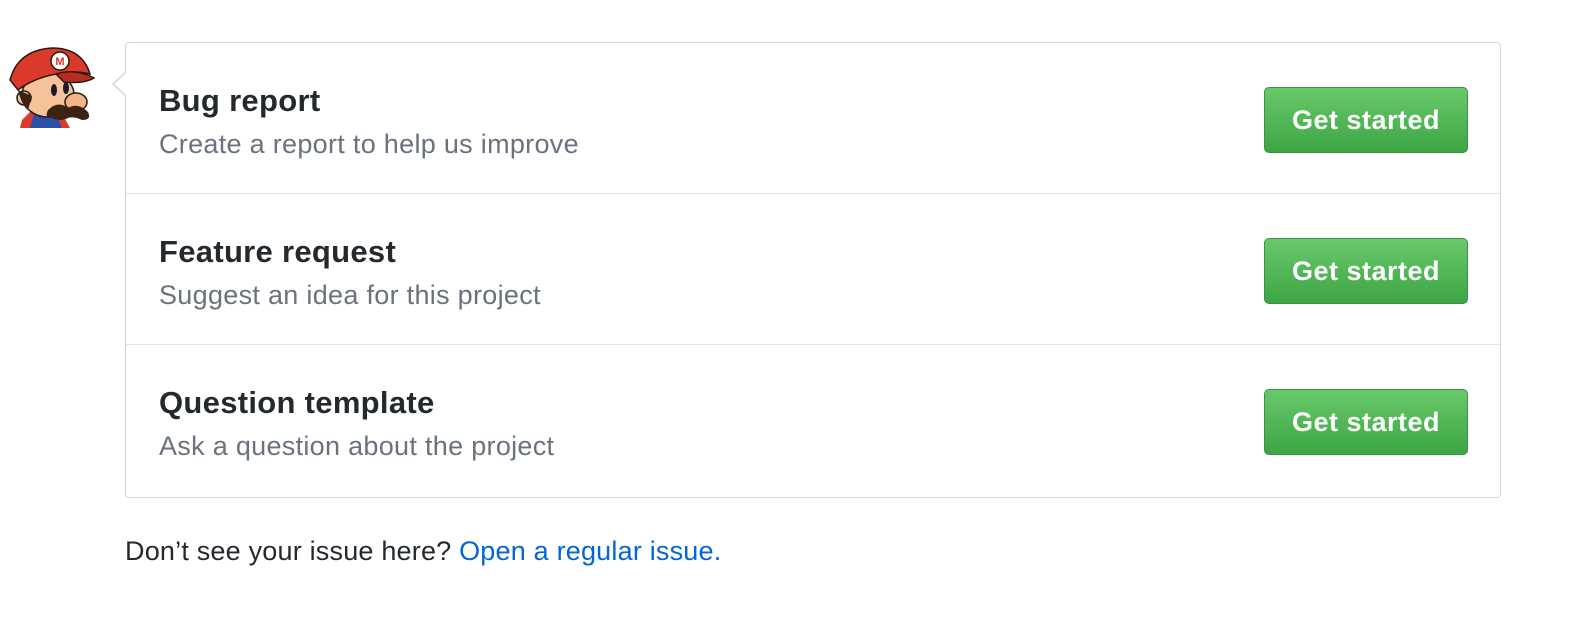 The image size is (1592, 636). Describe the element at coordinates (590, 551) in the screenshot. I see `open-regular-issue-link: Open a regular issue.` at that location.